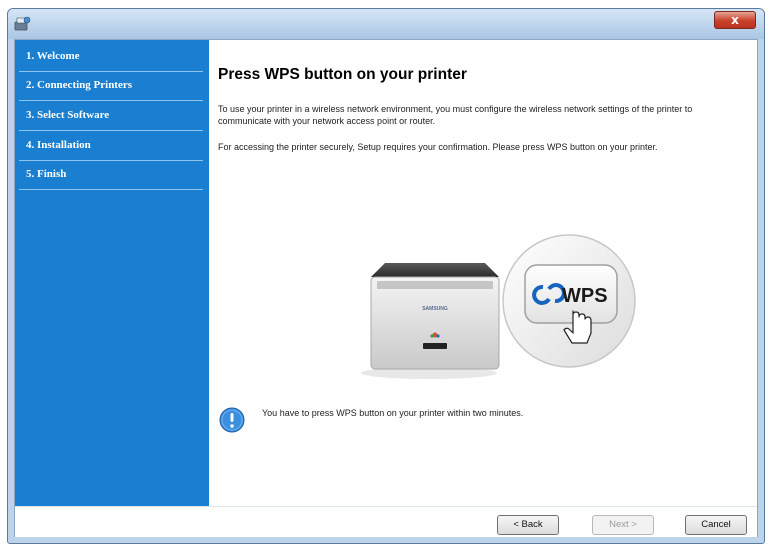 The width and height of the screenshot is (772, 547). What do you see at coordinates (735, 20) in the screenshot?
I see `close-button: x` at bounding box center [735, 20].